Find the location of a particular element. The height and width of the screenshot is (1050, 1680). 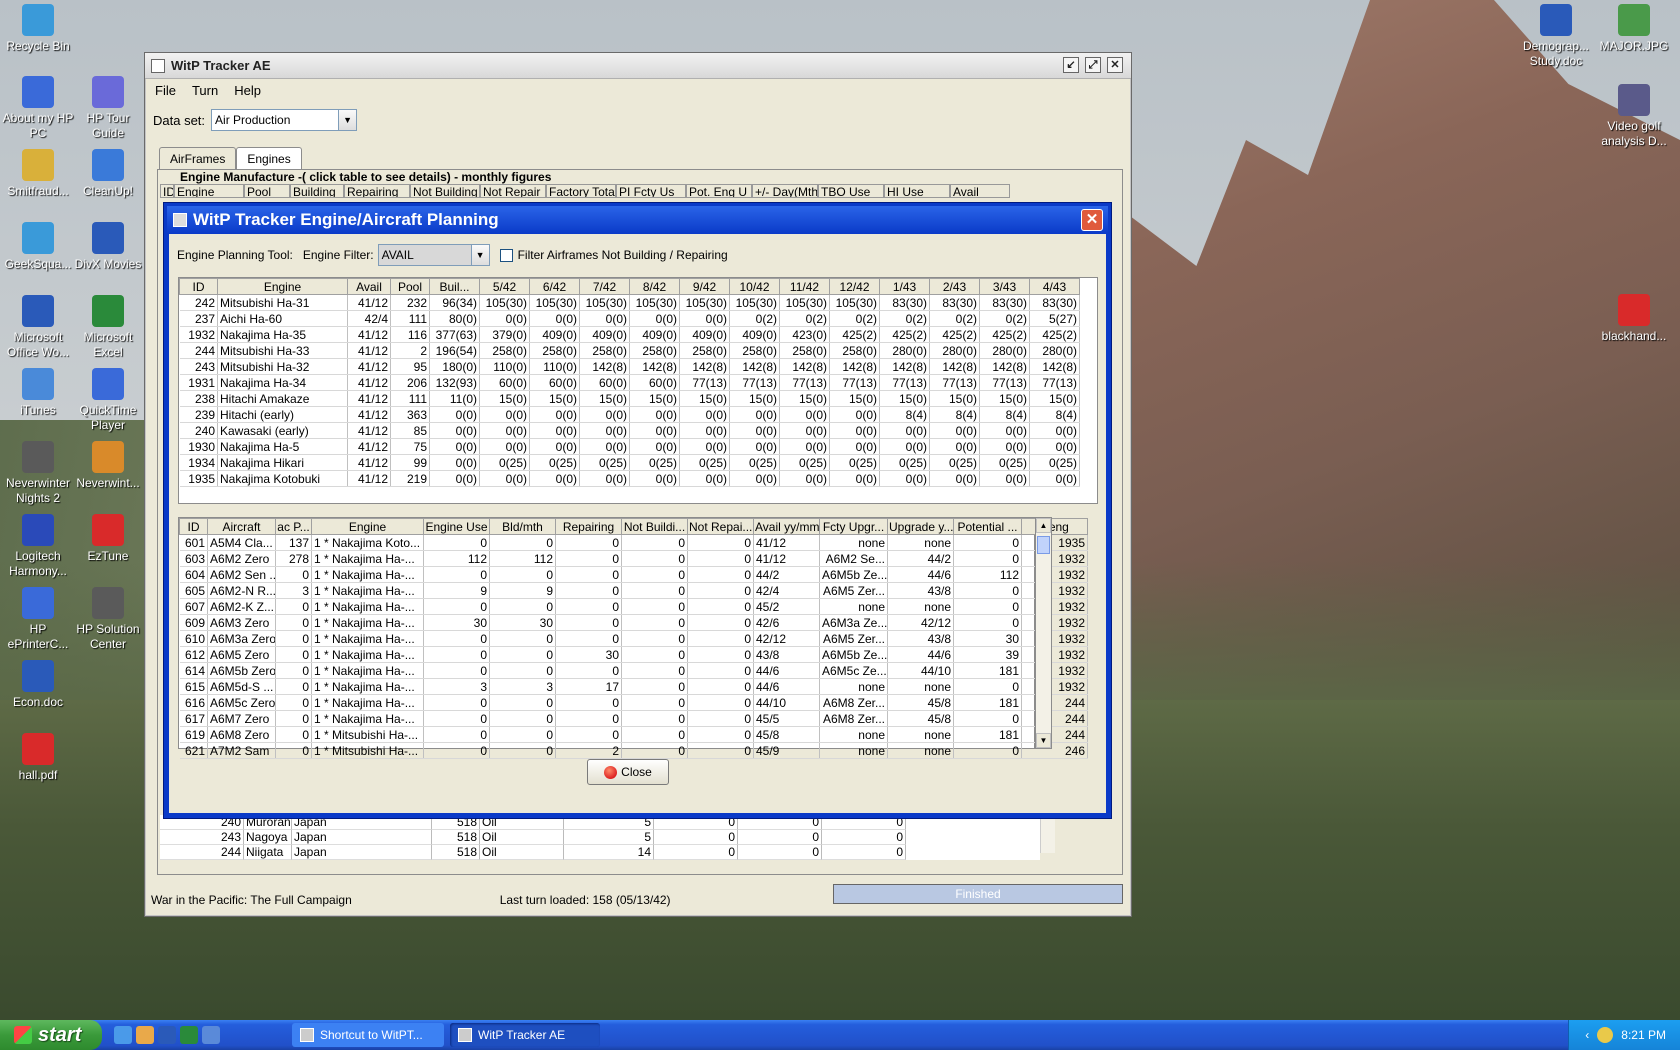

desktop-icon-item: EzTune is located at coordinates (108, 539).